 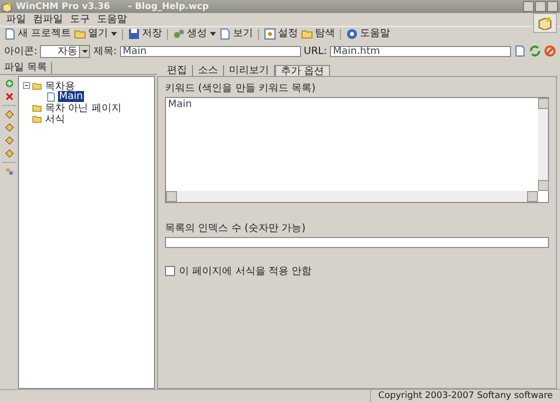 I want to click on toolbar-button: 도움말, so click(x=368, y=34).